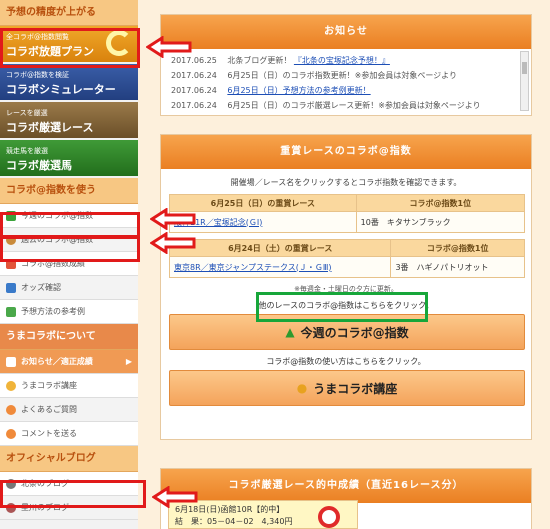 This screenshot has width=550, height=529. What do you see at coordinates (70, 48) in the screenshot?
I see `highlight-box-collabo-plan` at bounding box center [70, 48].